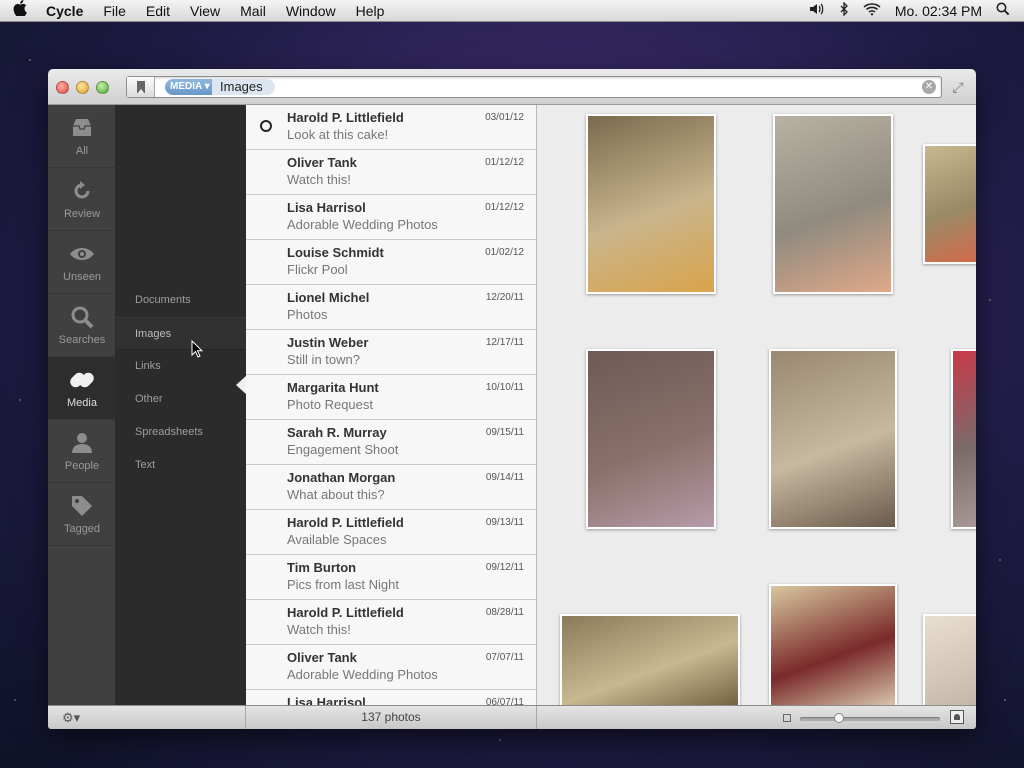 This screenshot has width=1024, height=768. Describe the element at coordinates (504, 252) in the screenshot. I see `message-date: 01/02/12` at that location.